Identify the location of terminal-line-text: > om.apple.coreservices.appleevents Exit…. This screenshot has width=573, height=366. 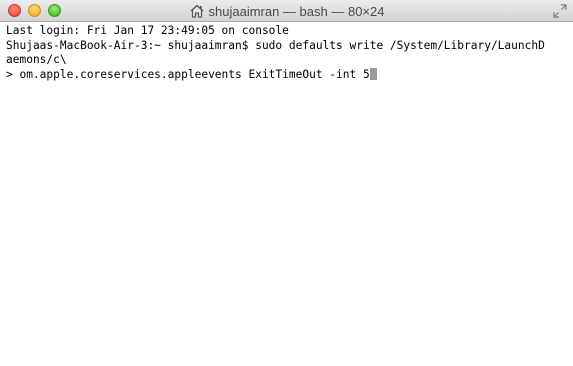
(188, 74).